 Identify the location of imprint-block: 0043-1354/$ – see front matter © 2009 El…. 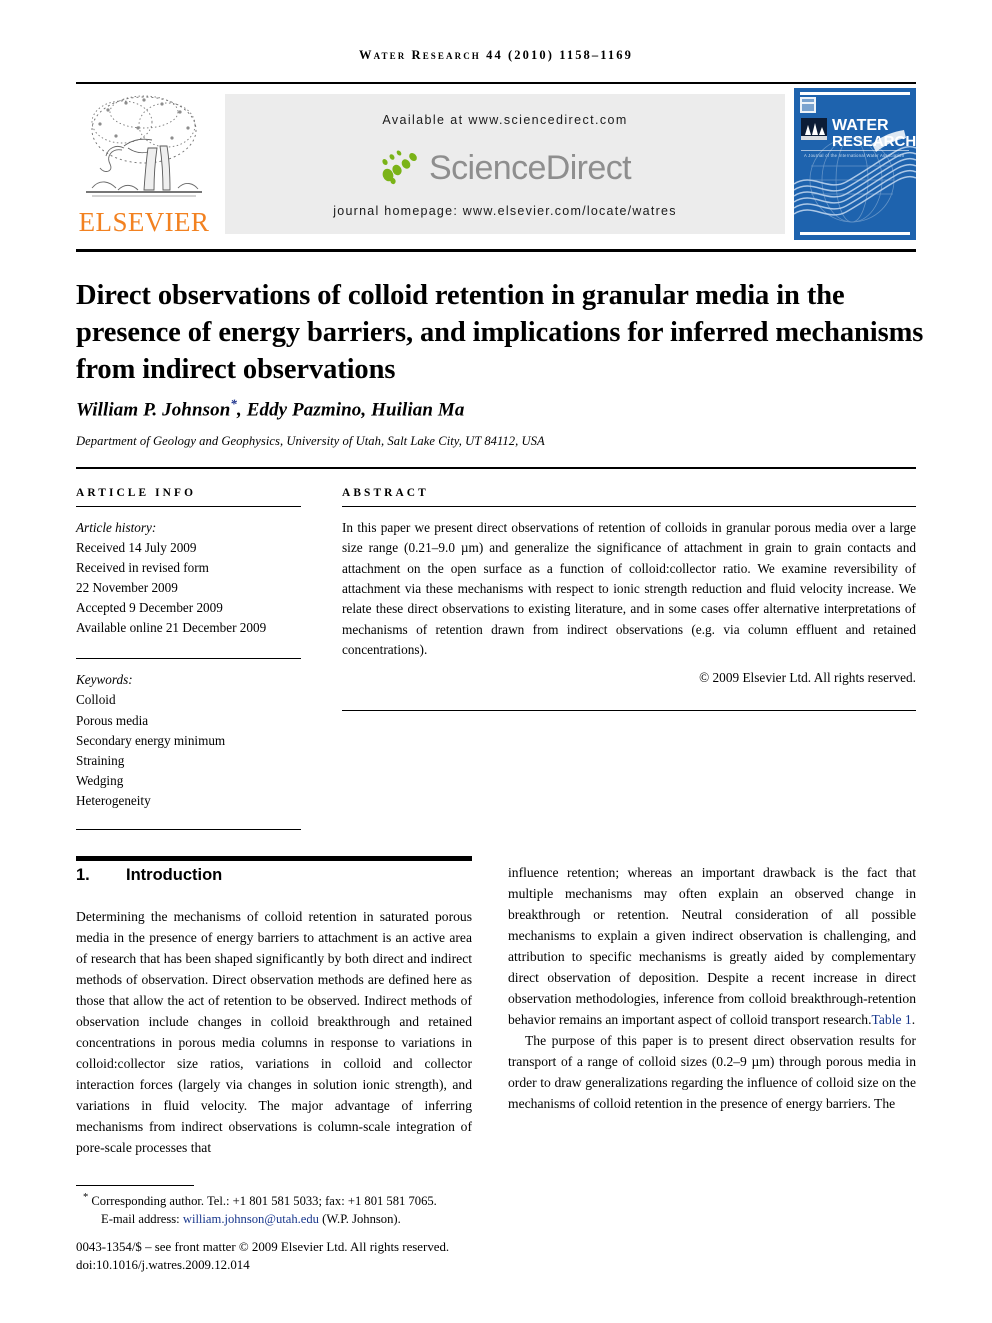
(311, 1256).